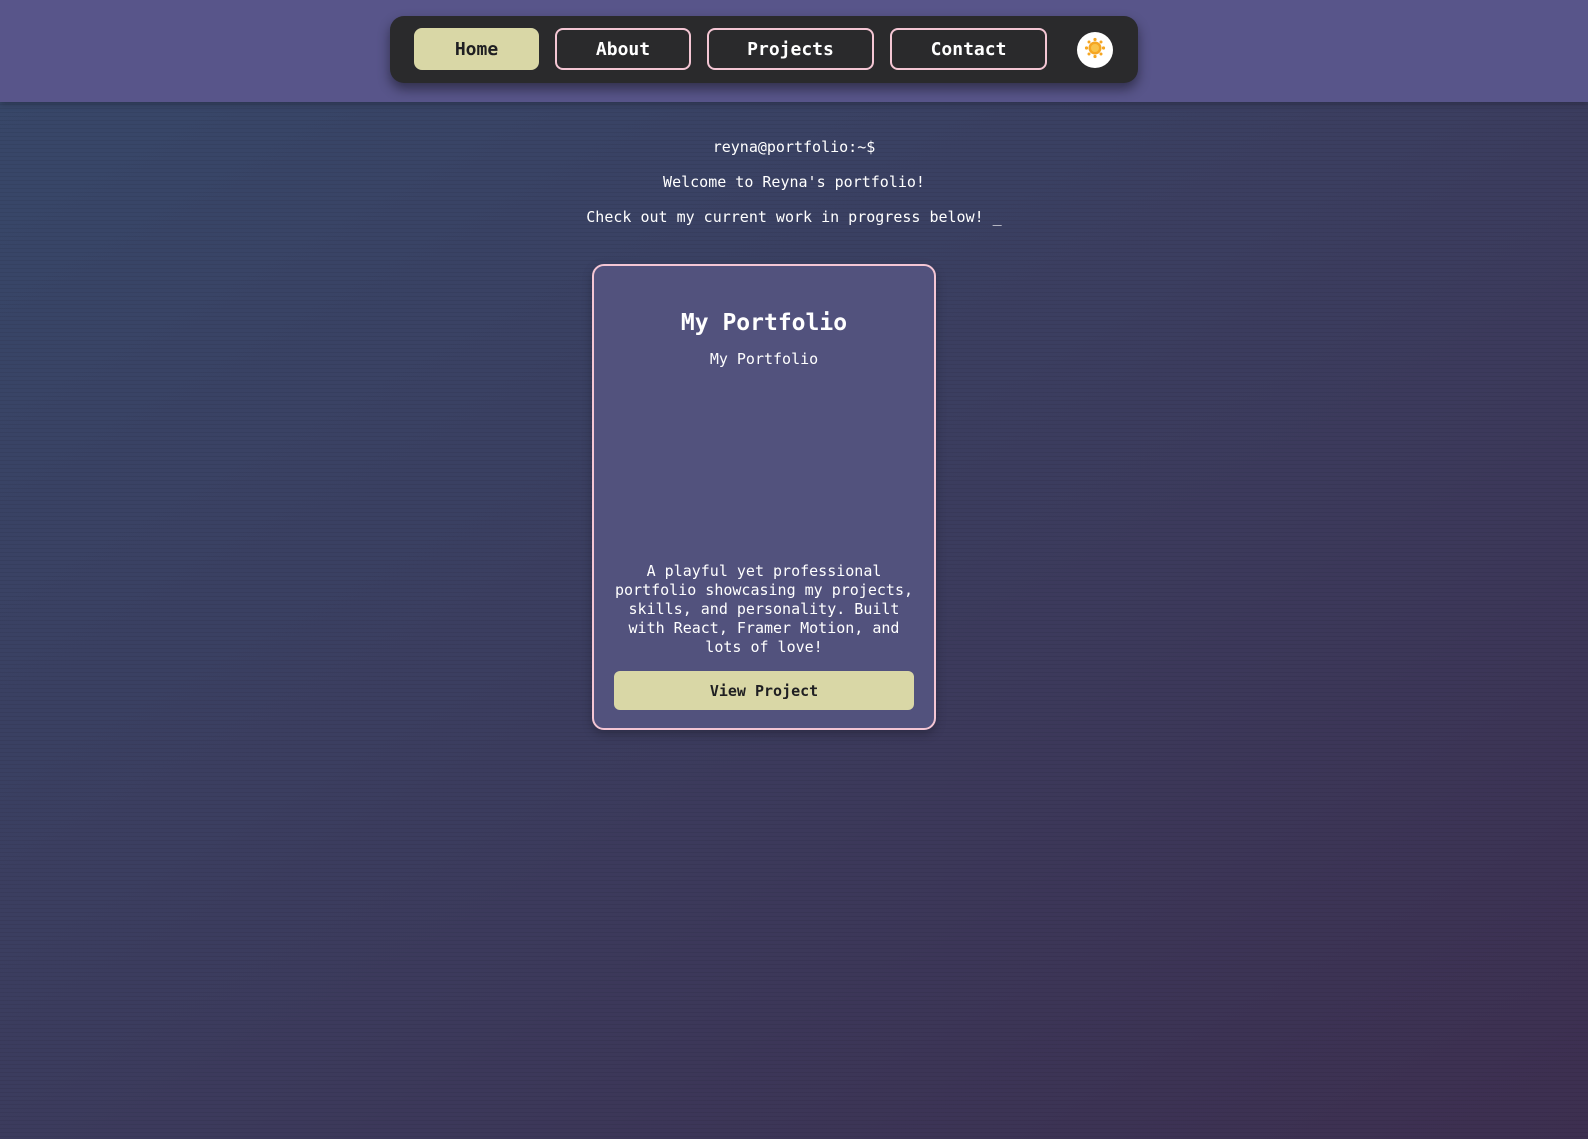 This screenshot has height=1139, width=1588. Describe the element at coordinates (764, 359) in the screenshot. I see `project-subtitle: My Portfolio` at that location.